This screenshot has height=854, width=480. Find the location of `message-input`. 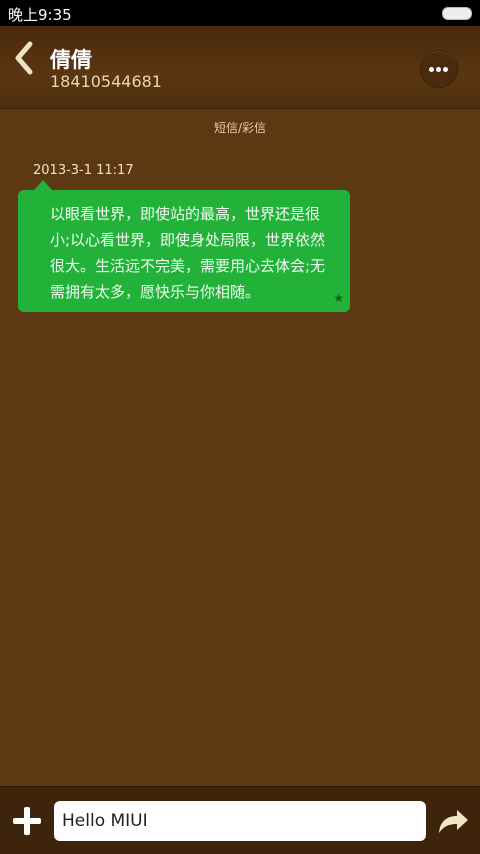

message-input is located at coordinates (240, 821).